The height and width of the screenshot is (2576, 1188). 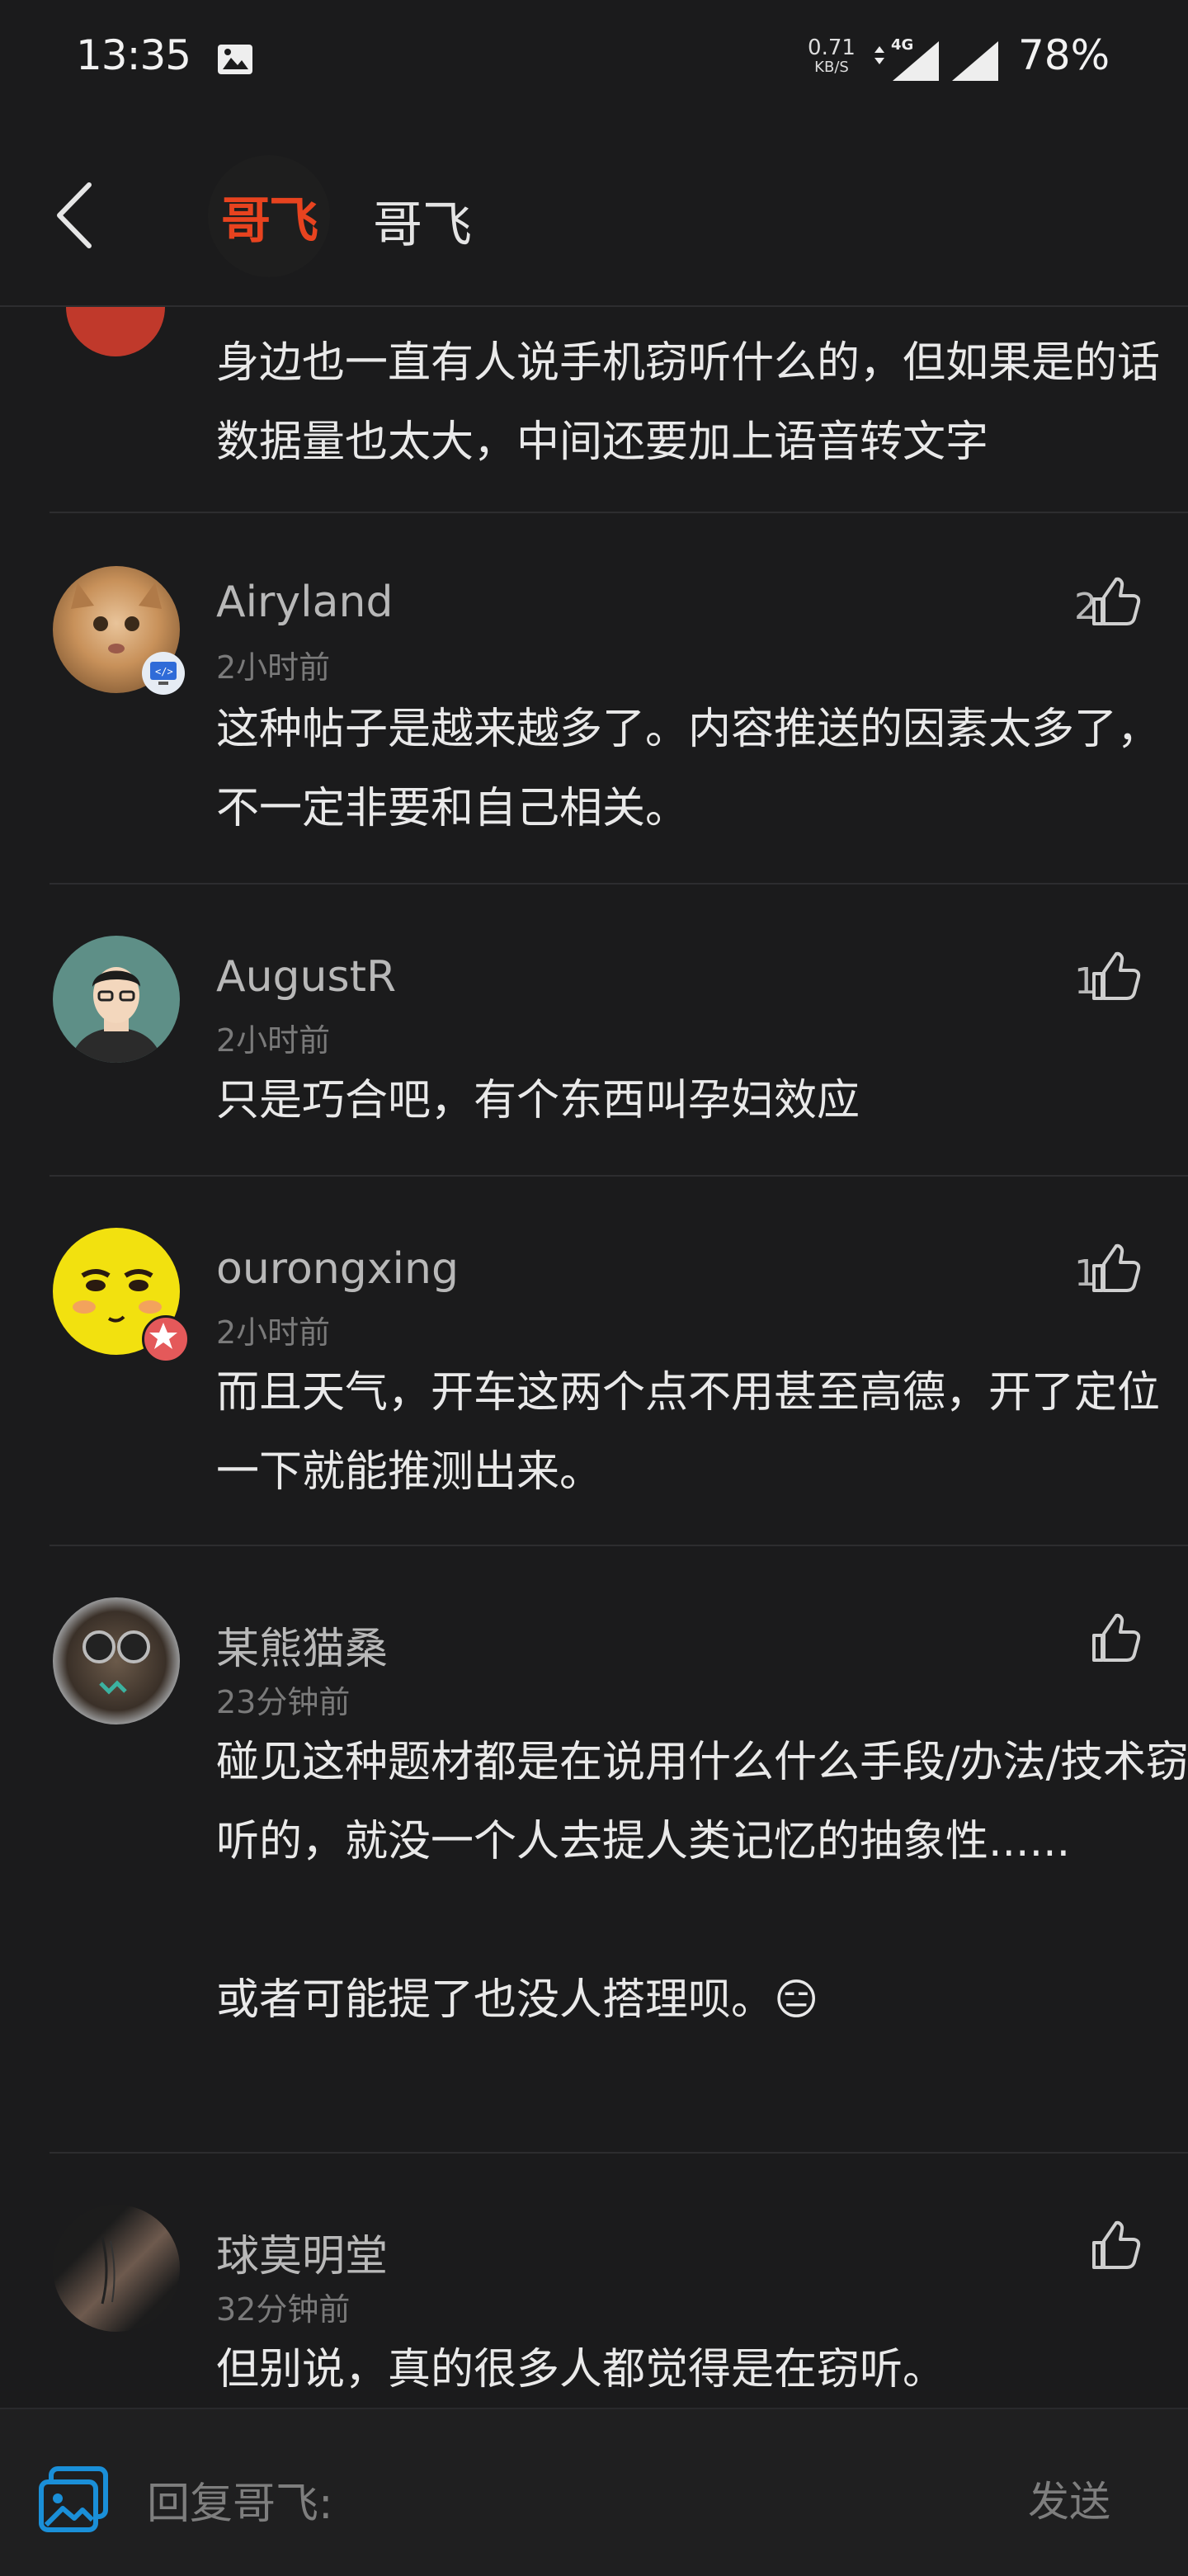 I want to click on comment-item: 球莫明堂 32分钟前 但别说，真的很多人都觉得是在窃听。, so click(x=619, y=2281).